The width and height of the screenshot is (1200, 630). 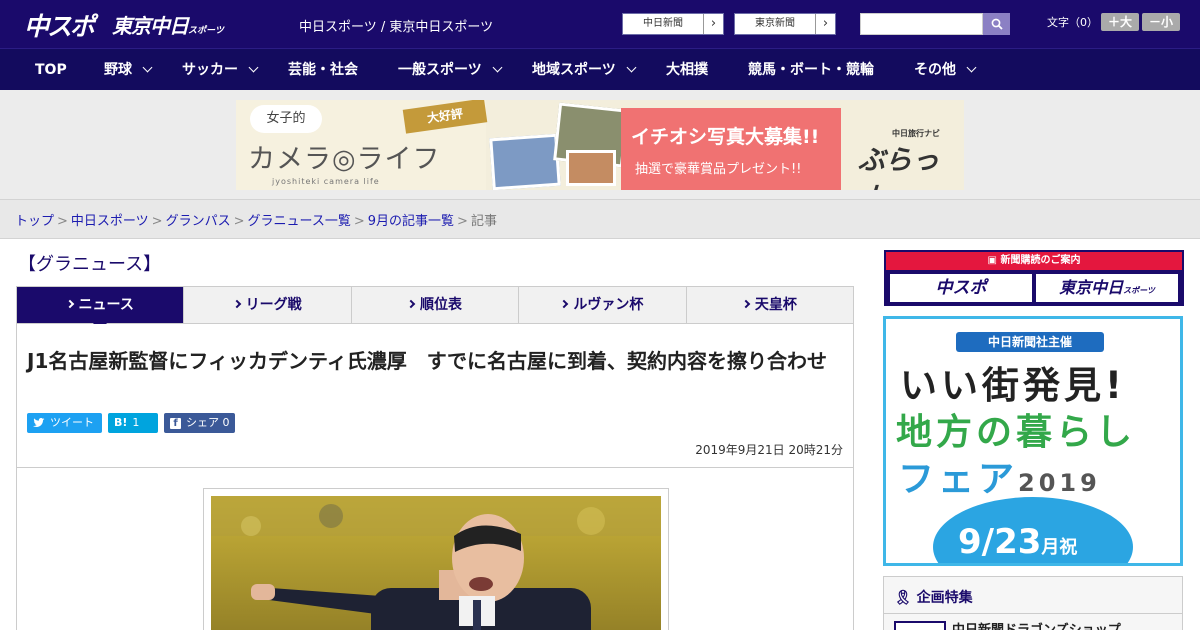 I want to click on news-tabs: ニュース リーグ戦 順位表 ルヴァン杯 天皇杯, so click(x=435, y=308).